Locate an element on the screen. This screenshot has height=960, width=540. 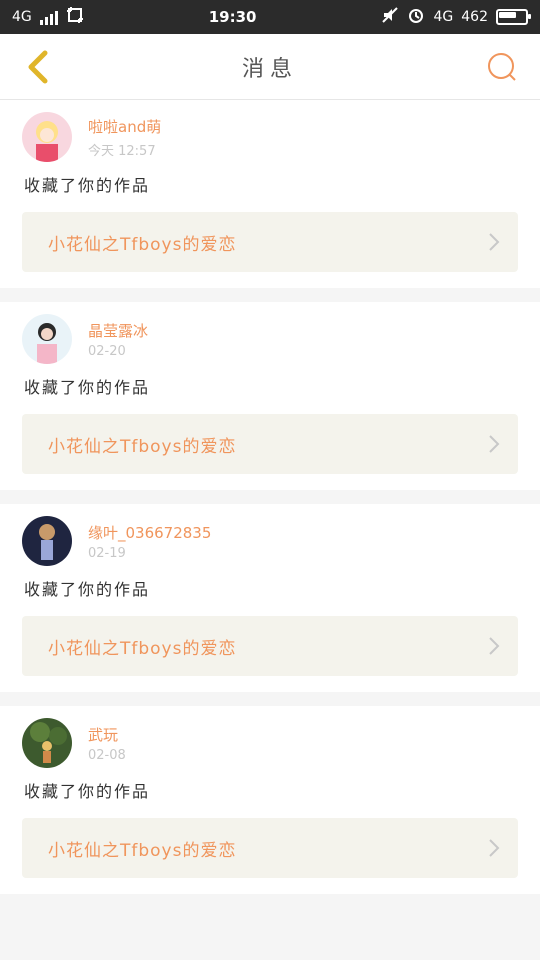
status-left: 4G is located at coordinates (48, 17).